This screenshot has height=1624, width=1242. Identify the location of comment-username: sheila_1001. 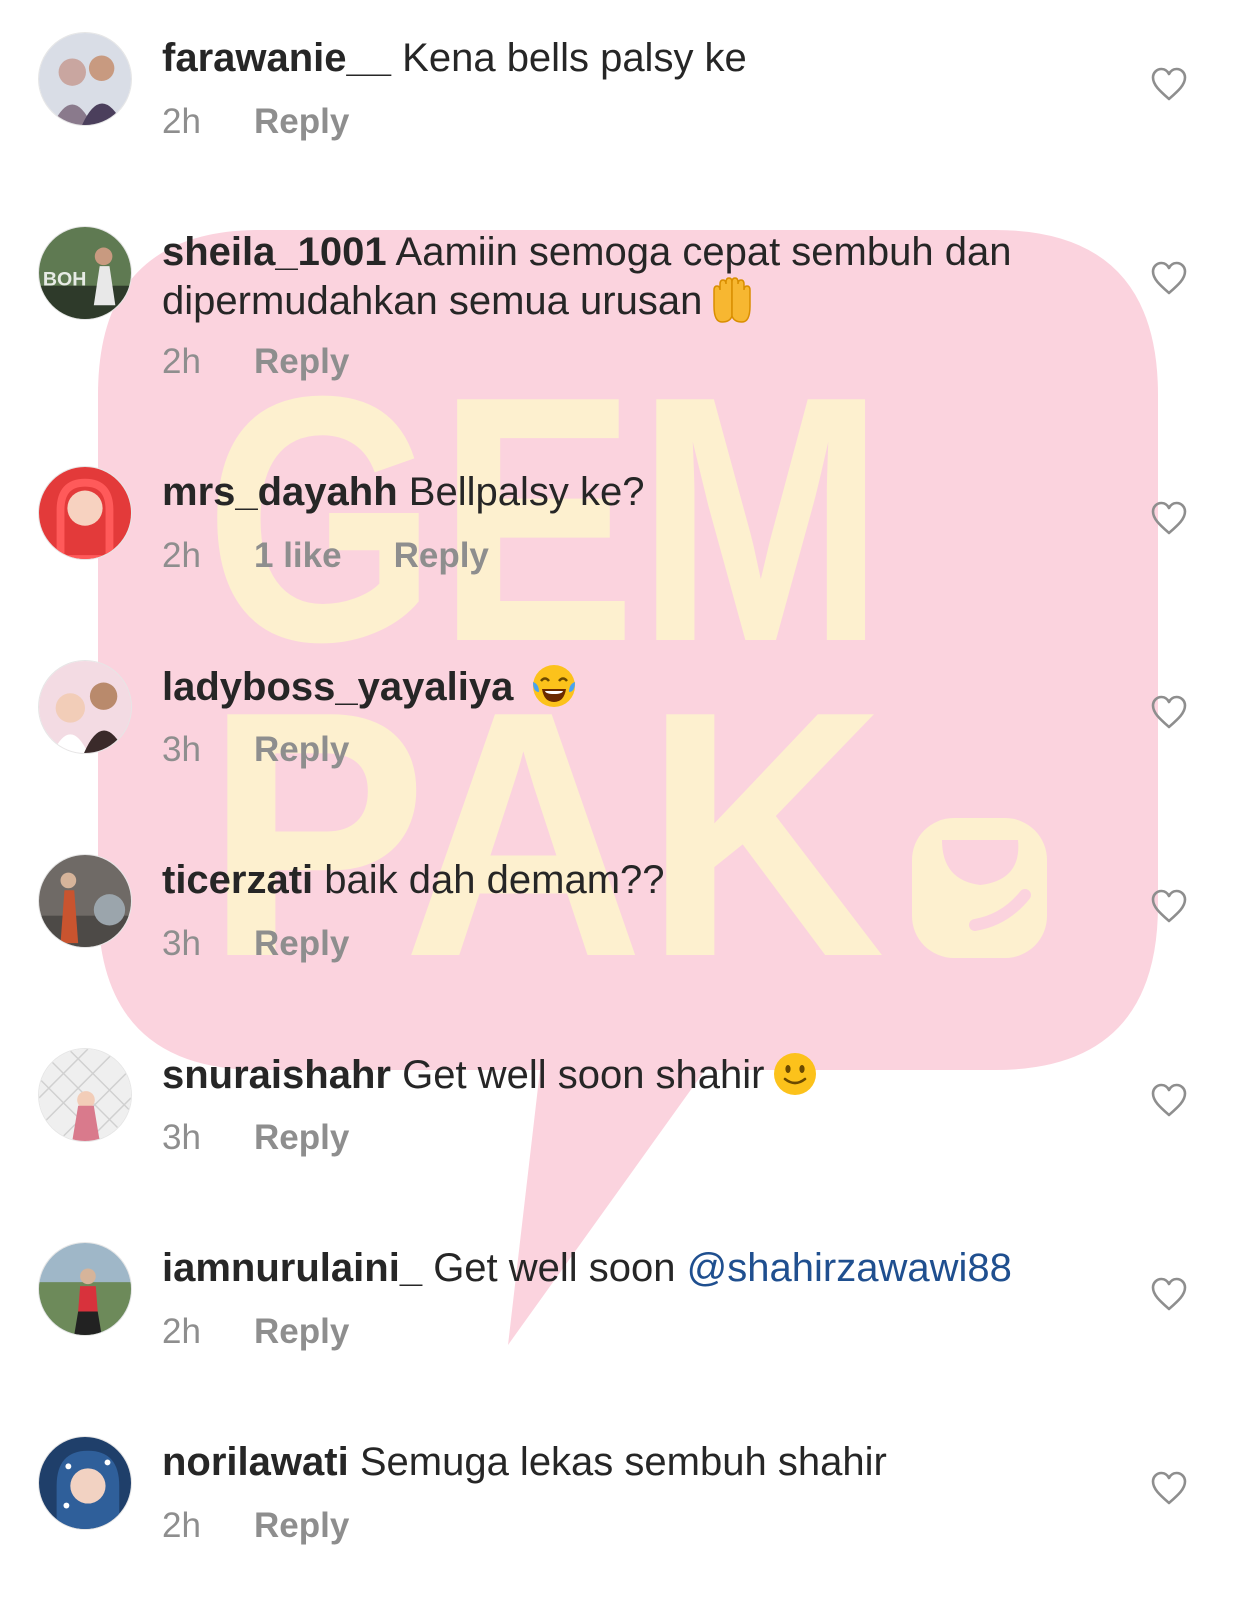
(274, 252).